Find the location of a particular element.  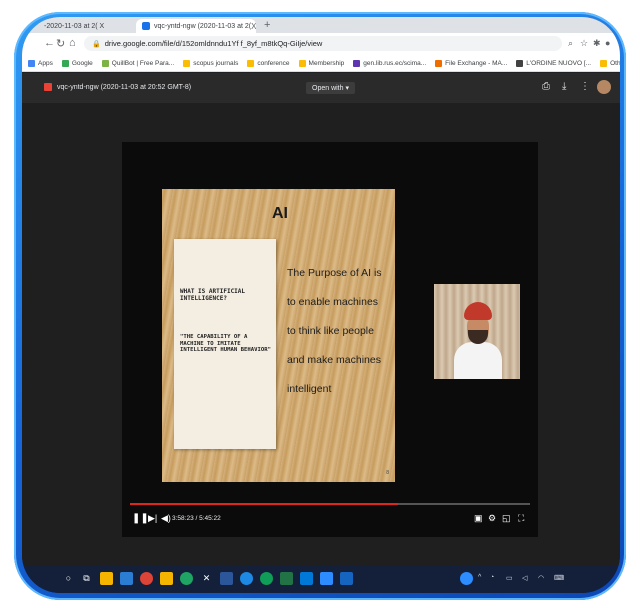

close-app-icon: ✕ is located at coordinates (206, 578).